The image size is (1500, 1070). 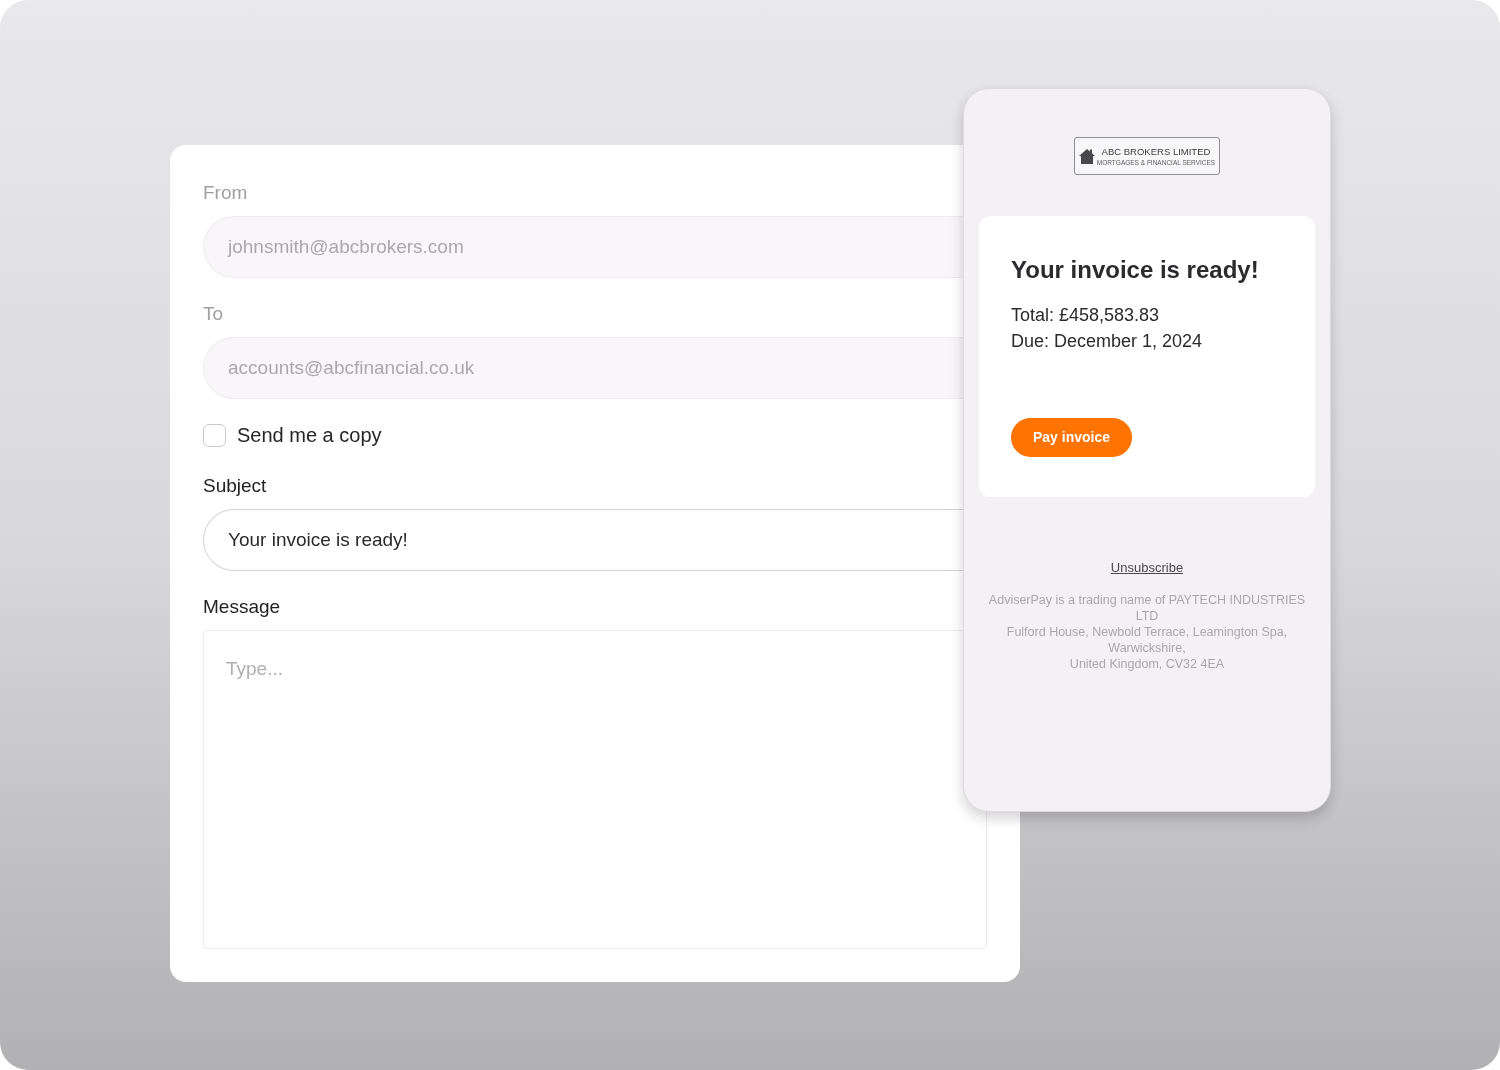 What do you see at coordinates (1086, 156) in the screenshot?
I see `house-icon` at bounding box center [1086, 156].